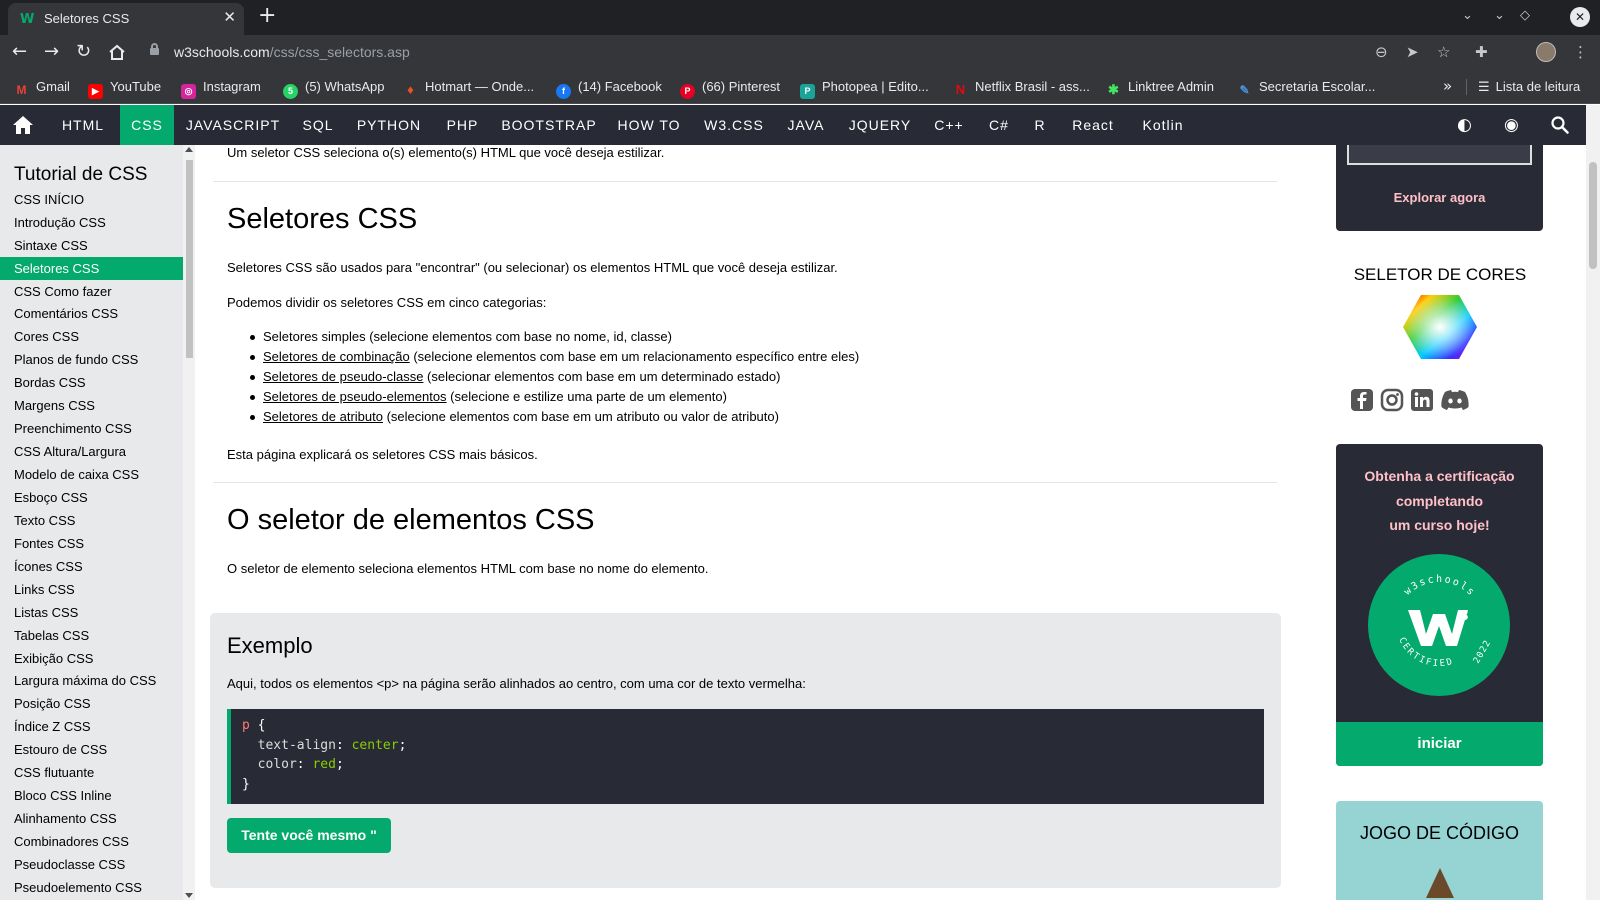  I want to click on sidebar-item-introducao: Introdução CSS, so click(91, 222).